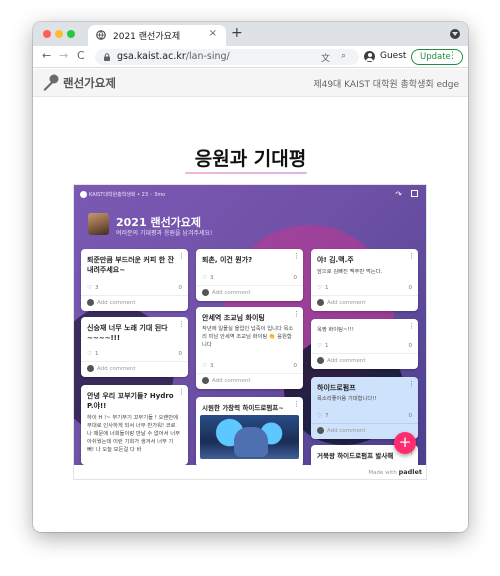 This screenshot has width=500, height=576. What do you see at coordinates (71, 34) in the screenshot?
I see `maximize-window-button` at bounding box center [71, 34].